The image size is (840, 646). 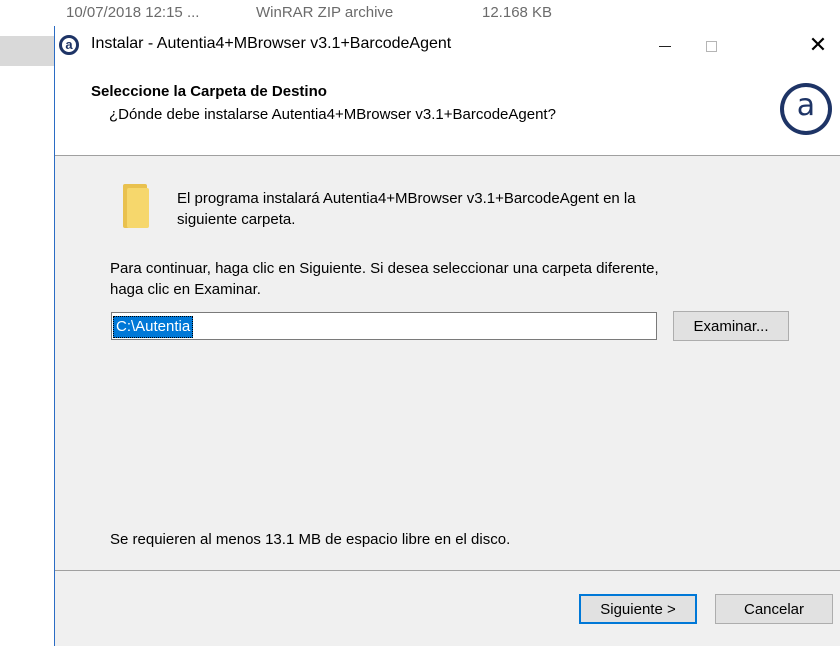 I want to click on instructions-line-2: haga clic en Examinar., so click(x=185, y=289).